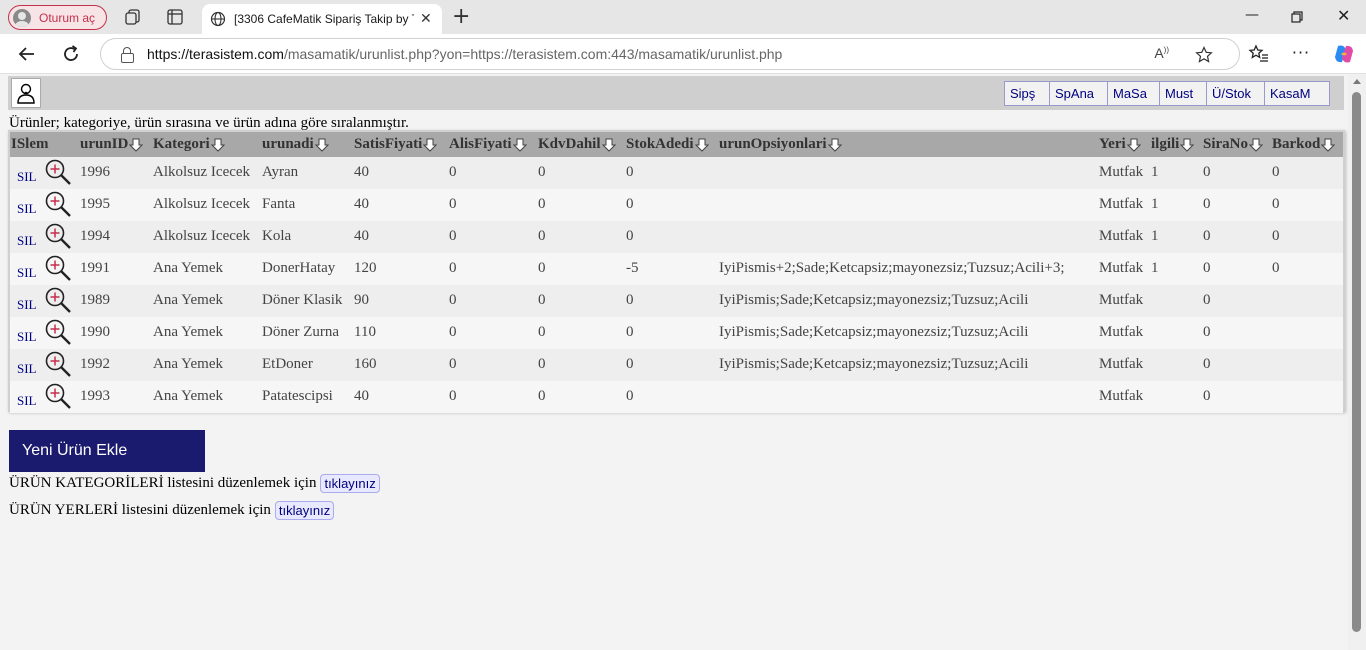 The image size is (1366, 650). I want to click on menu-kasam: KasaM, so click(1297, 93).